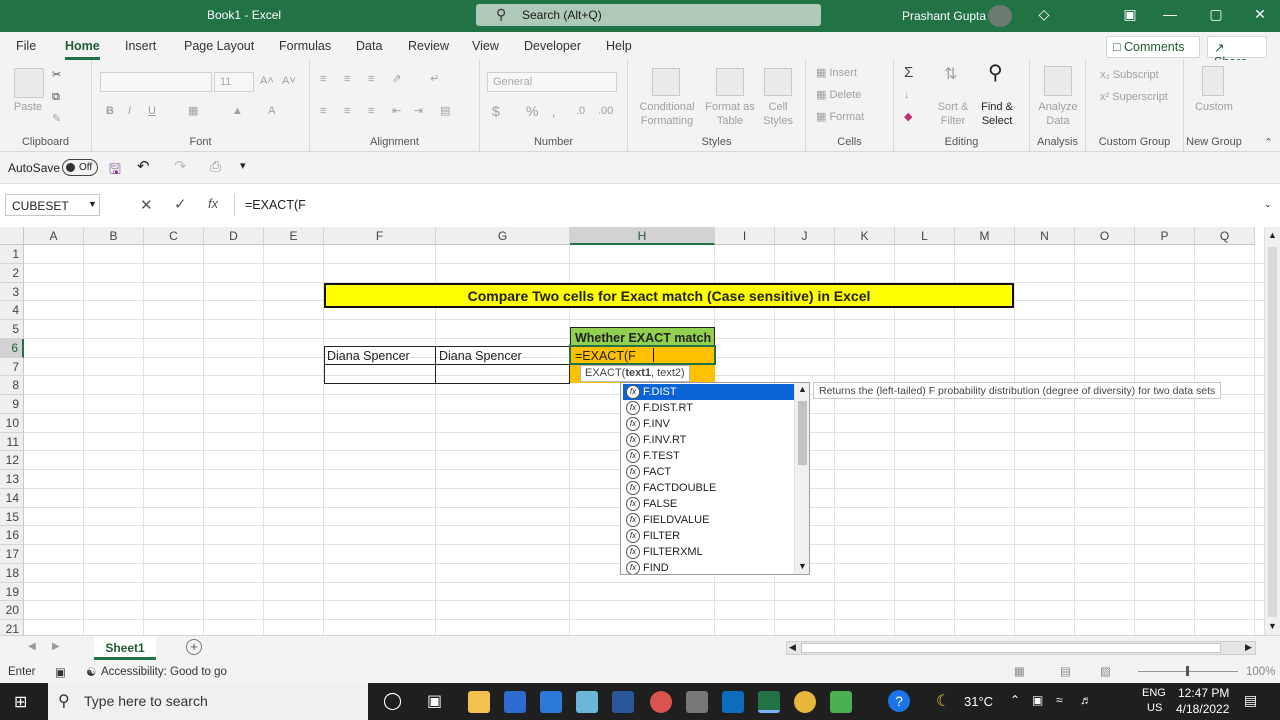  I want to click on normal-view-icon: ▦, so click(1019, 671).